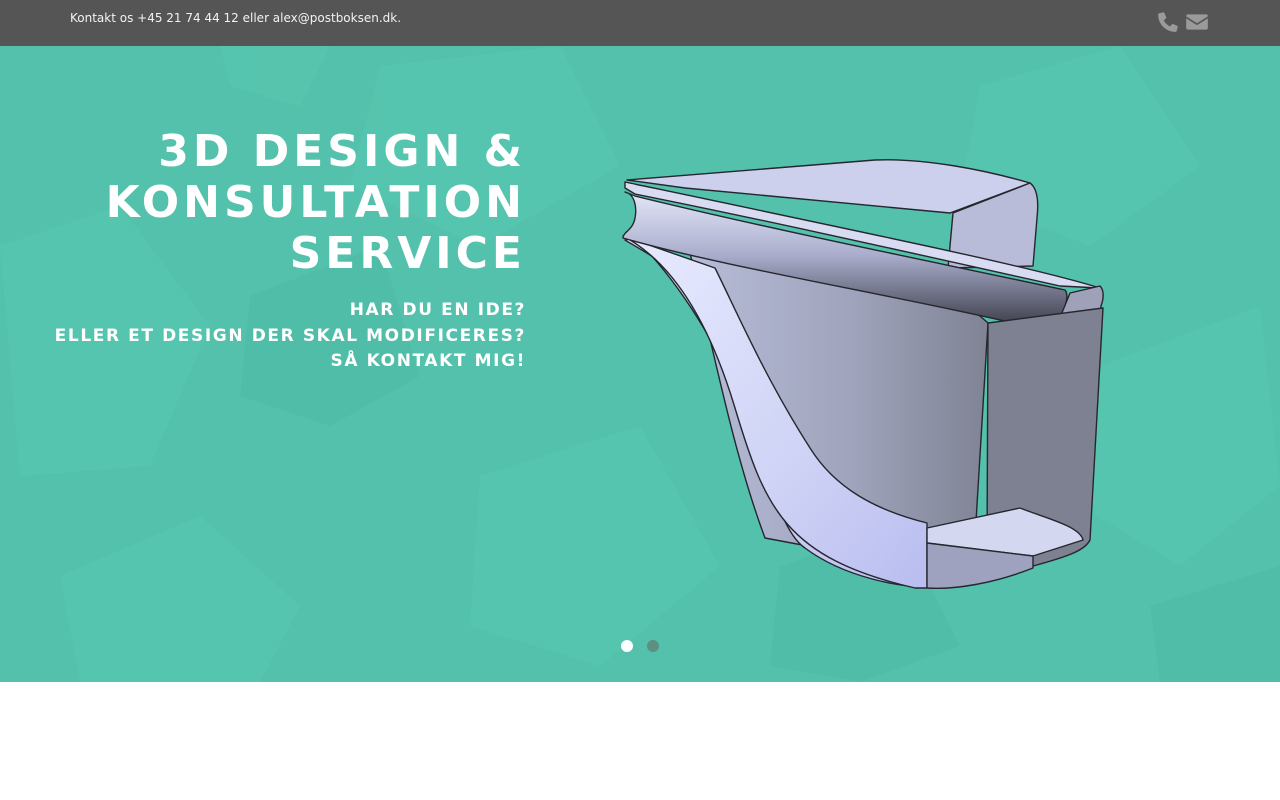 This screenshot has width=1280, height=800. I want to click on envelope-icon, so click(1197, 22).